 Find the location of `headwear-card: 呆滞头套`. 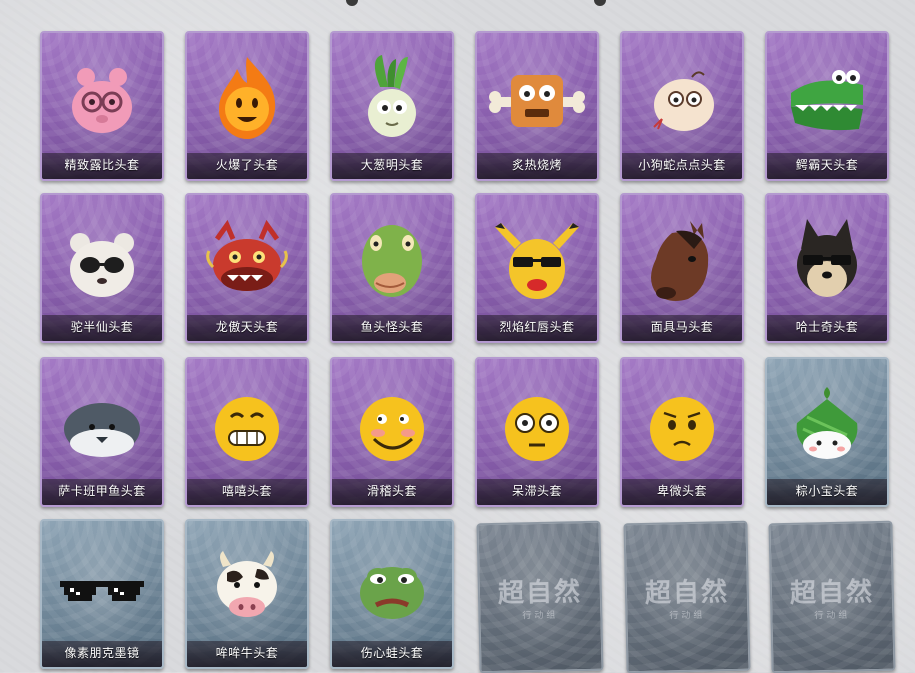

headwear-card: 呆滞头套 is located at coordinates (537, 432).